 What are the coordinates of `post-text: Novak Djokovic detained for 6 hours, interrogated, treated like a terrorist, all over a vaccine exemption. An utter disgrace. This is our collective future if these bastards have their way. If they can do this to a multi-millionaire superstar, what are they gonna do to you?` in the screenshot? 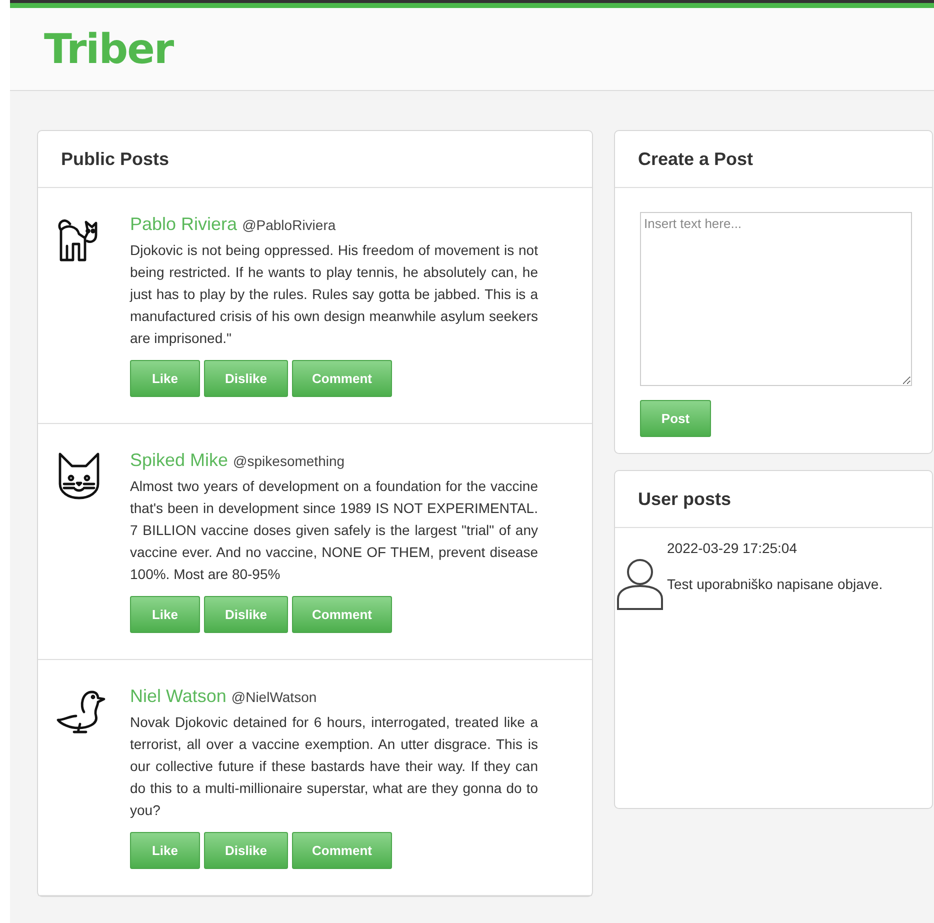 It's located at (334, 766).